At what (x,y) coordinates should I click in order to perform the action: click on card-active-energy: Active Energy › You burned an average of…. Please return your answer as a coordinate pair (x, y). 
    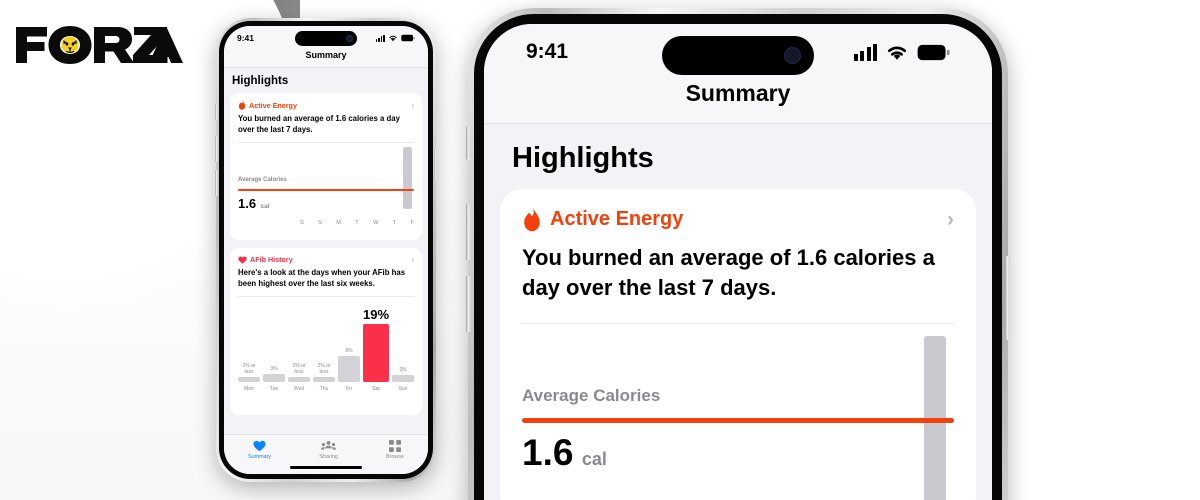
    Looking at the image, I should click on (326, 166).